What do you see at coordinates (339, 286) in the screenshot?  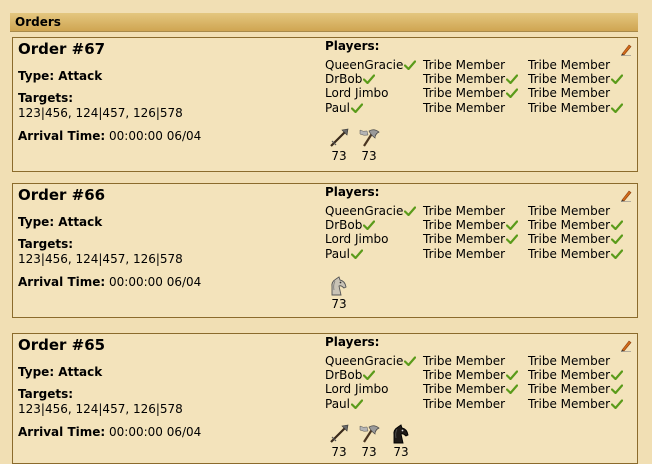 I see `light-cavalry-icon` at bounding box center [339, 286].